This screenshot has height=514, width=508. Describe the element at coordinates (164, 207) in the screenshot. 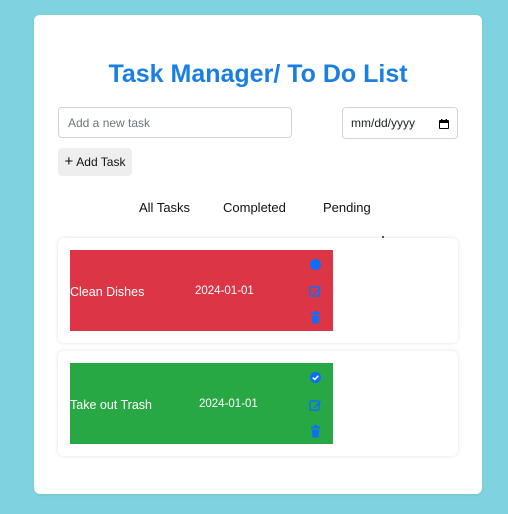

I see `tab-all-tasks: All Tasks` at that location.